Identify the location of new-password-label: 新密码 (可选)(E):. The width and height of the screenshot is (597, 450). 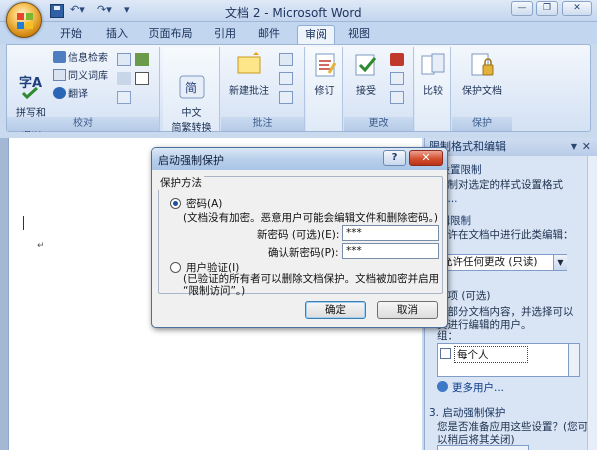
(298, 235).